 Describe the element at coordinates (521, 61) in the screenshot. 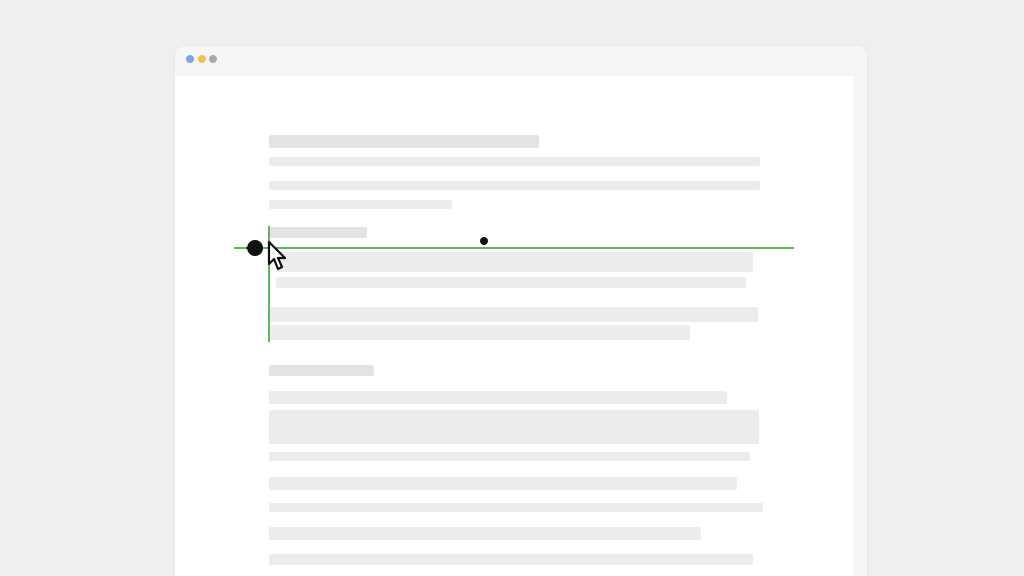

I see `window-titlebar` at that location.